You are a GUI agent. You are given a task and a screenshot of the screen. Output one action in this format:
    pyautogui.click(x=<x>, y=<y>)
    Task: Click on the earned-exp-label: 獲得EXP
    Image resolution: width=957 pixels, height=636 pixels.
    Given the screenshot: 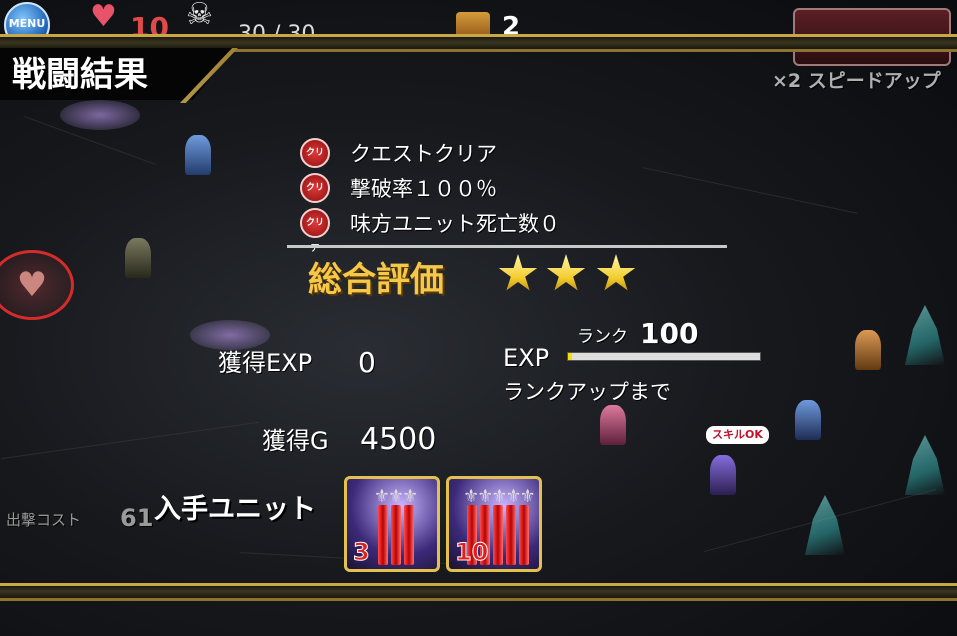 What is the action you would take?
    pyautogui.click(x=265, y=363)
    